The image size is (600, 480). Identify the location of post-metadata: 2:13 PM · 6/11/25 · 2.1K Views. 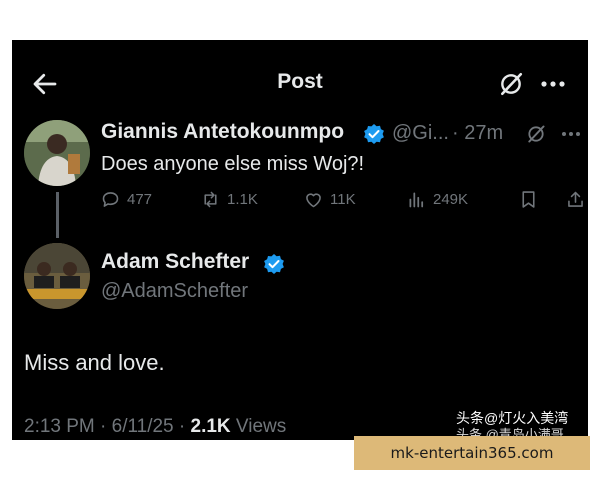
(155, 427).